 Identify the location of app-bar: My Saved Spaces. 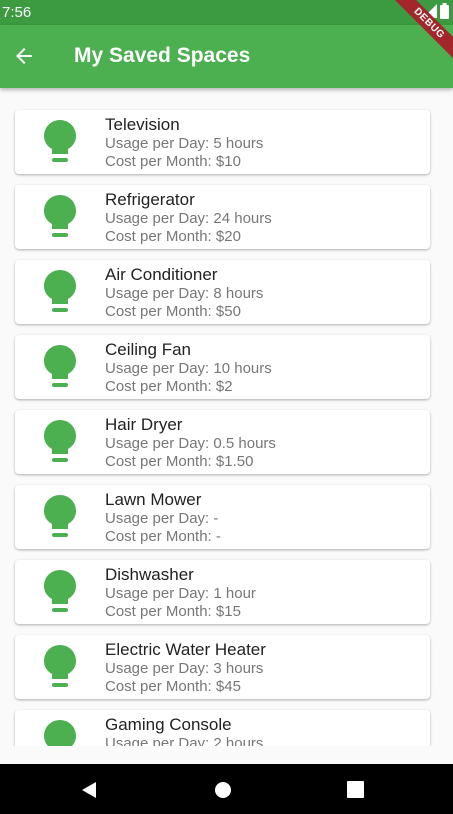
(226, 56).